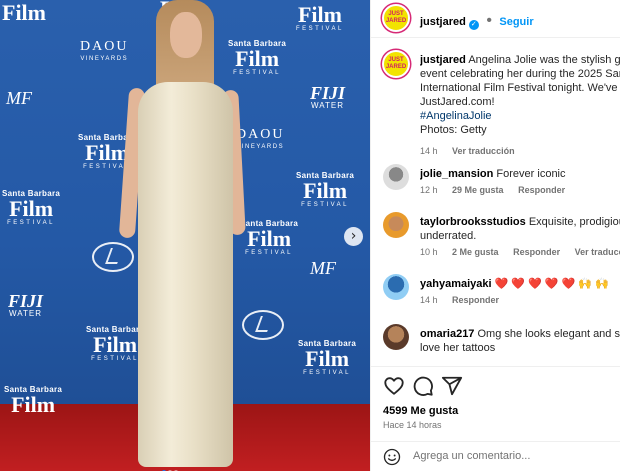 The image size is (620, 473). What do you see at coordinates (423, 386) in the screenshot?
I see `comment-bubble-icon` at bounding box center [423, 386].